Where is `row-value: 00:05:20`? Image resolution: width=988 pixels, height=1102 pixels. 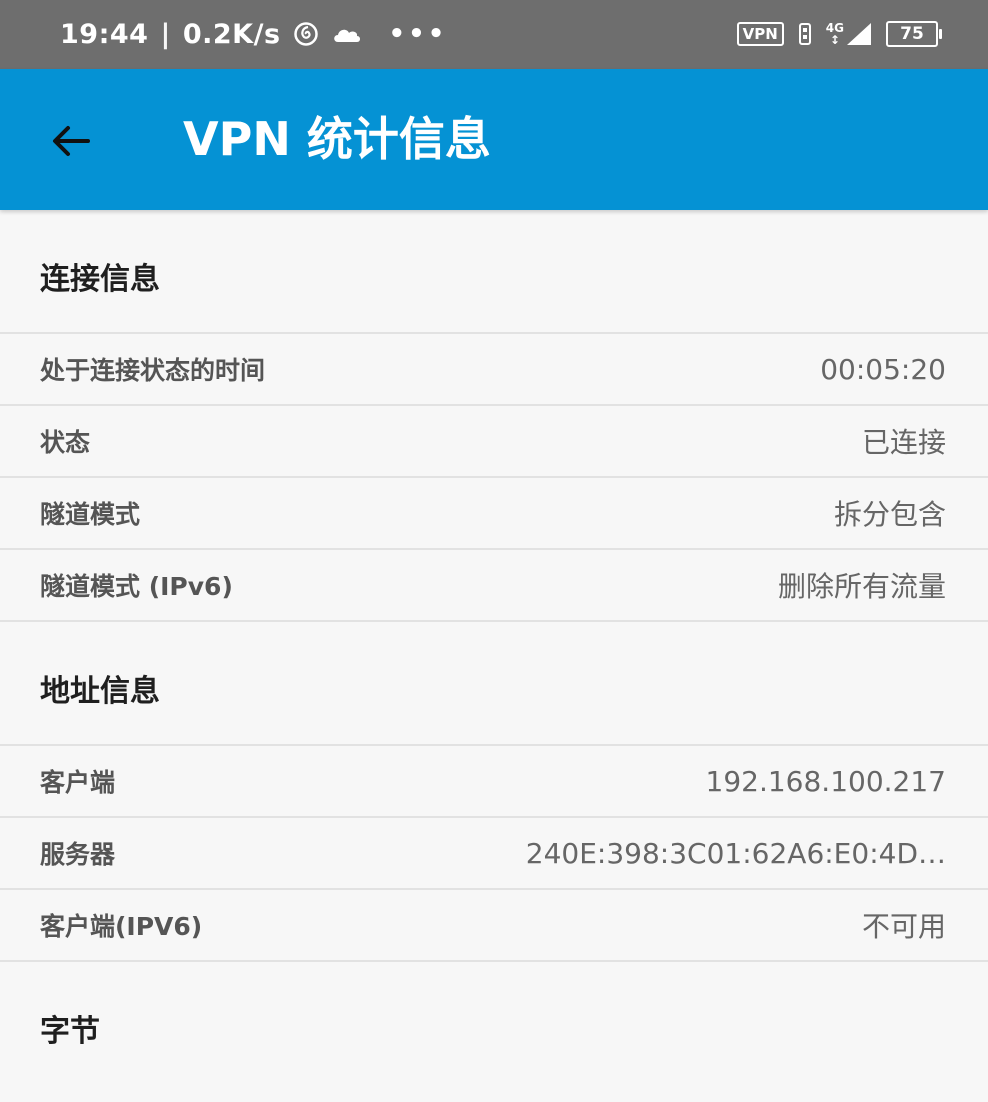
row-value: 00:05:20 is located at coordinates (883, 369).